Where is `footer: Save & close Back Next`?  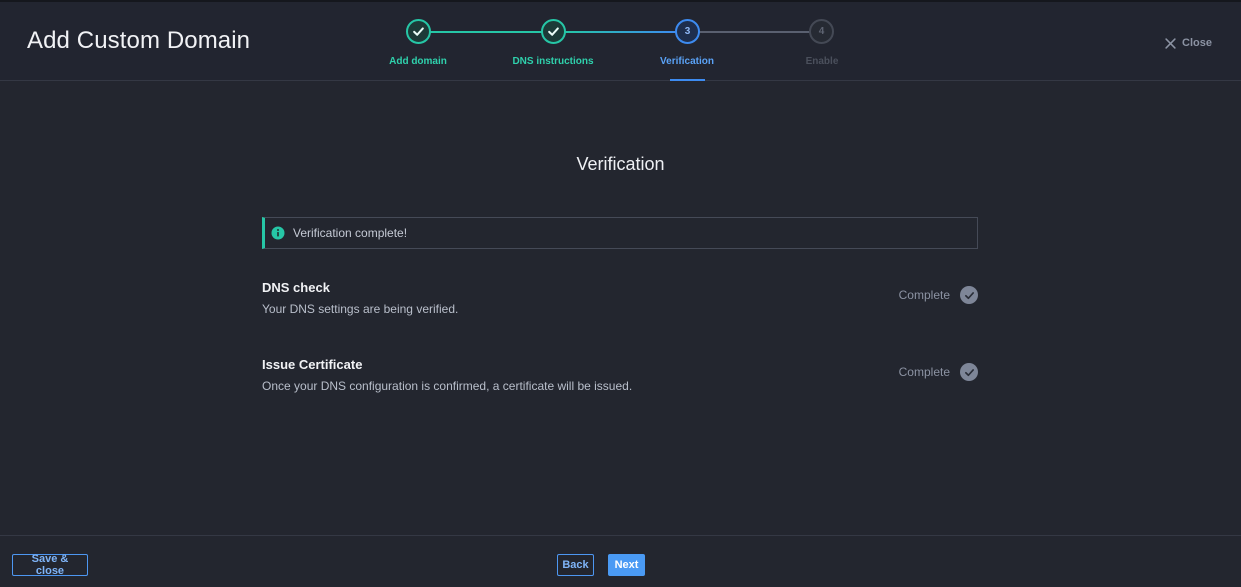
footer: Save & close Back Next is located at coordinates (620, 561).